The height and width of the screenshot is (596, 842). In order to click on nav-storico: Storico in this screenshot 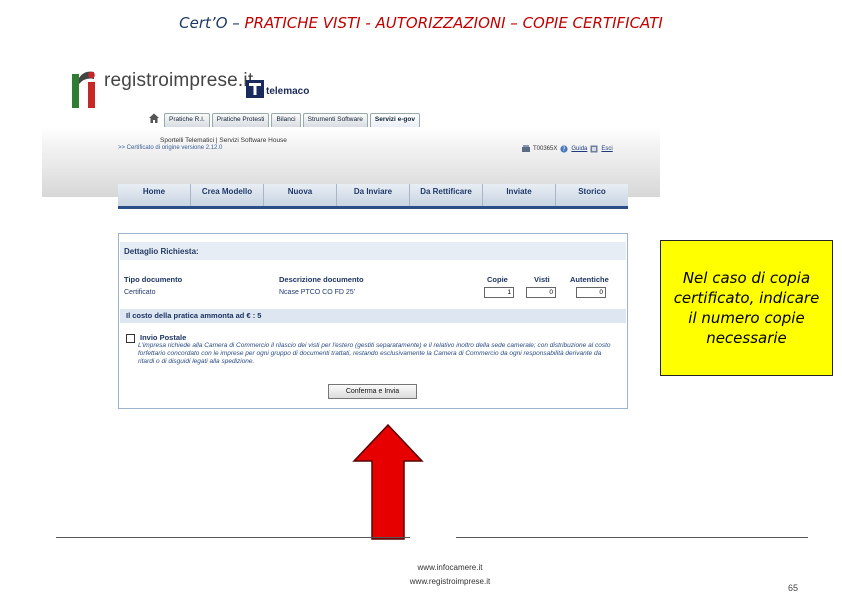, I will do `click(592, 195)`.